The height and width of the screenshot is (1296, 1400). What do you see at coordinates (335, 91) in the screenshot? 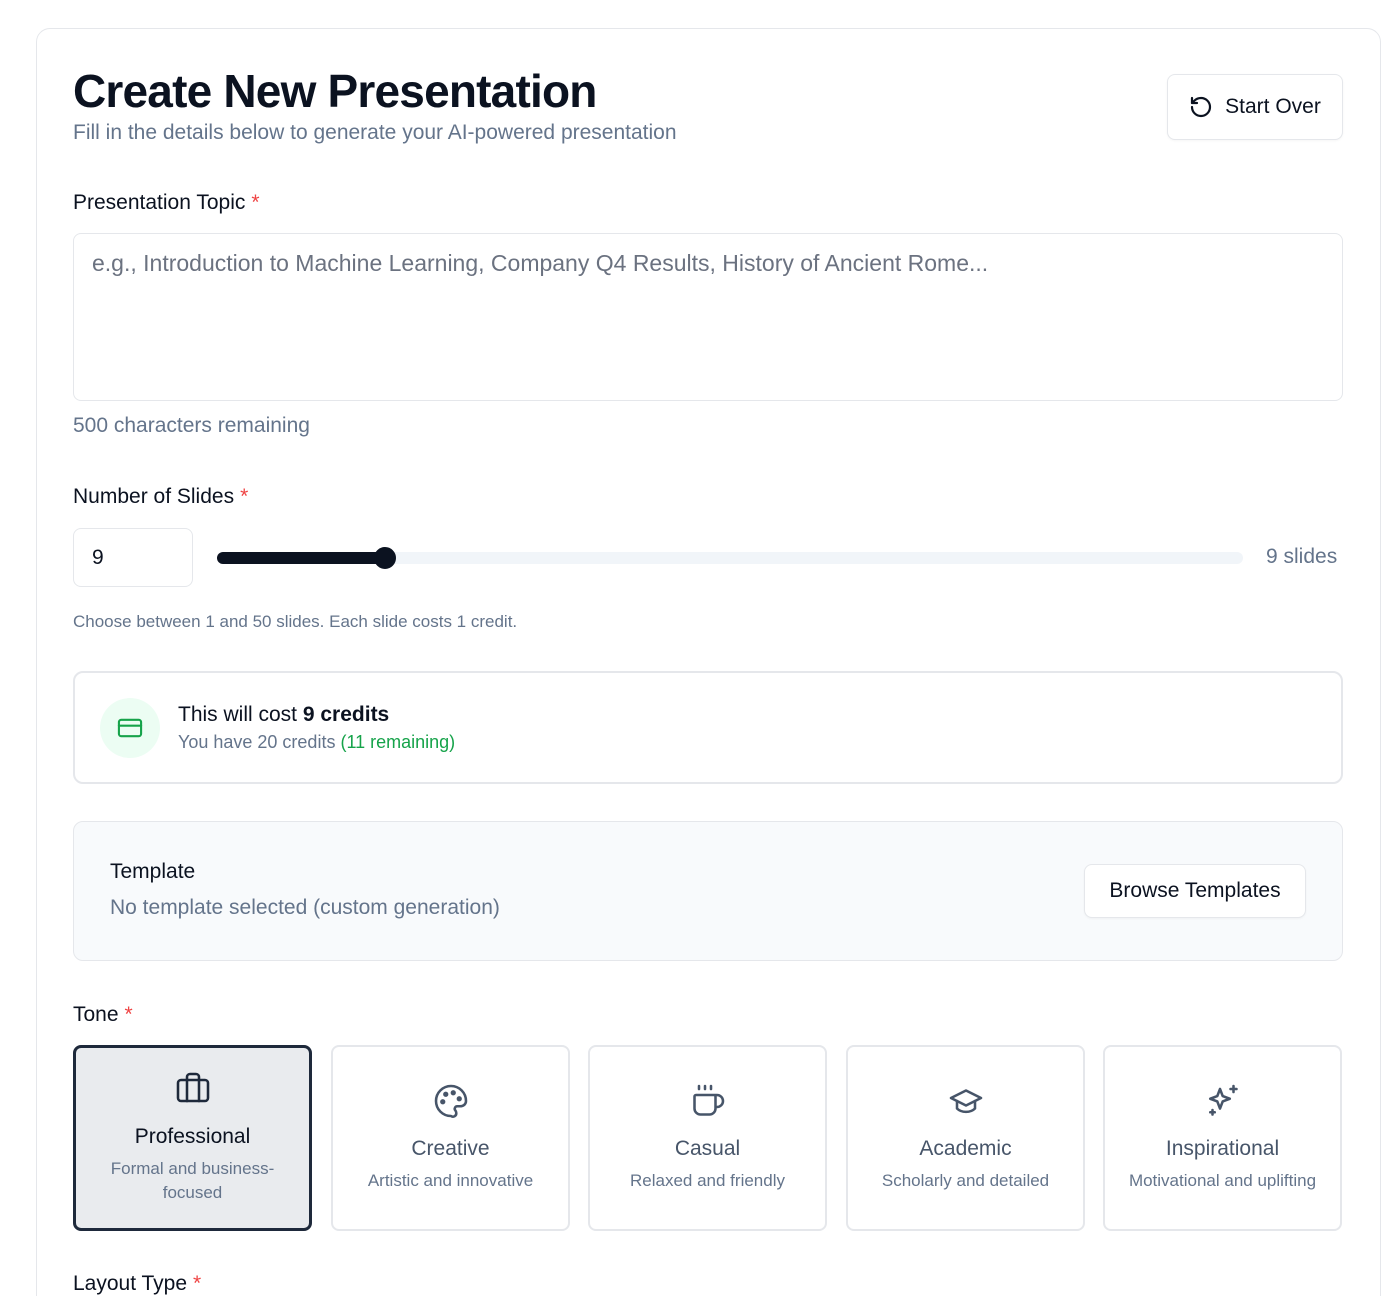
I see `page-title: Create New Presentation` at bounding box center [335, 91].